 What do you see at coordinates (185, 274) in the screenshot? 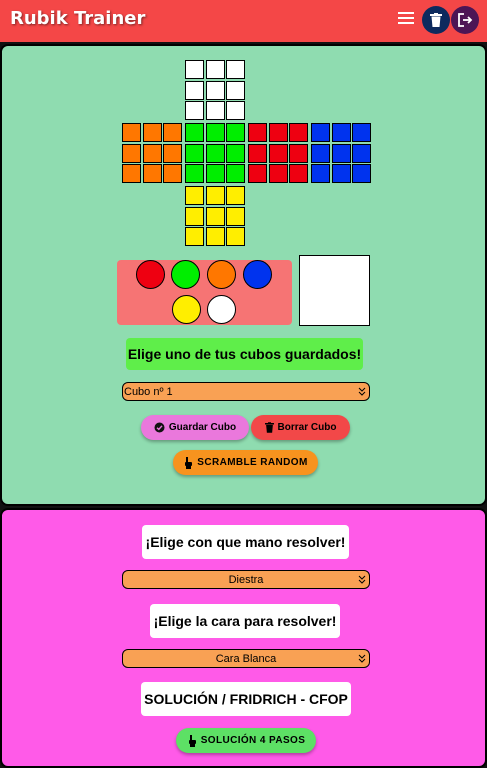
I see `swatch-green` at bounding box center [185, 274].